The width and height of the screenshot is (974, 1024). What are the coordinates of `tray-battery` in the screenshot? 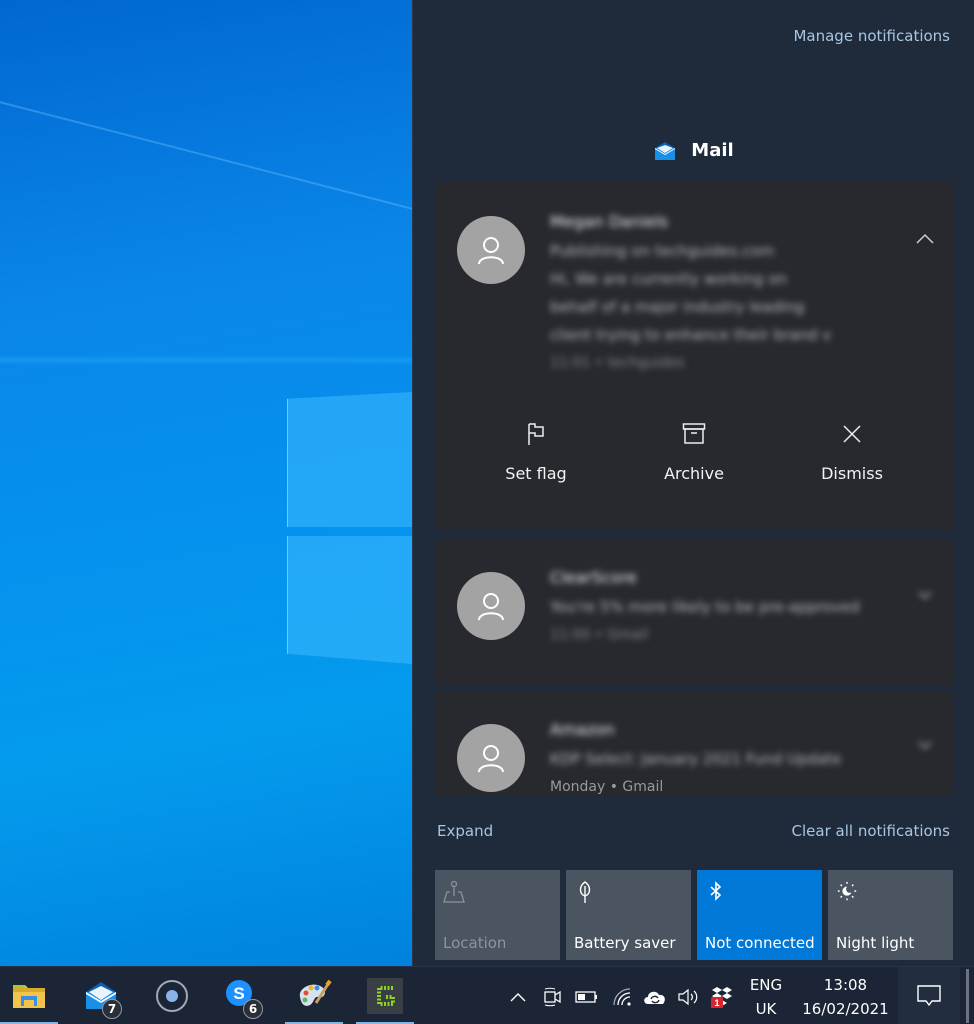 It's located at (587, 997).